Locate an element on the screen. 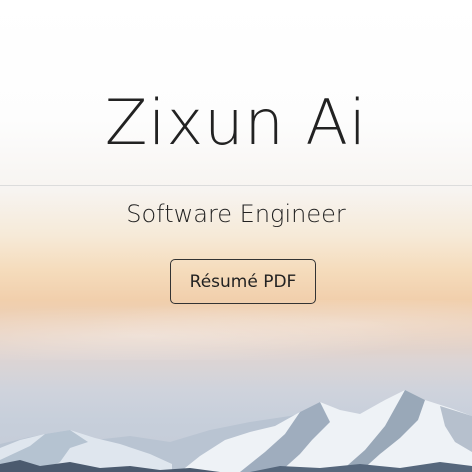 This screenshot has height=472, width=472. job-title: Software Engineer is located at coordinates (236, 214).